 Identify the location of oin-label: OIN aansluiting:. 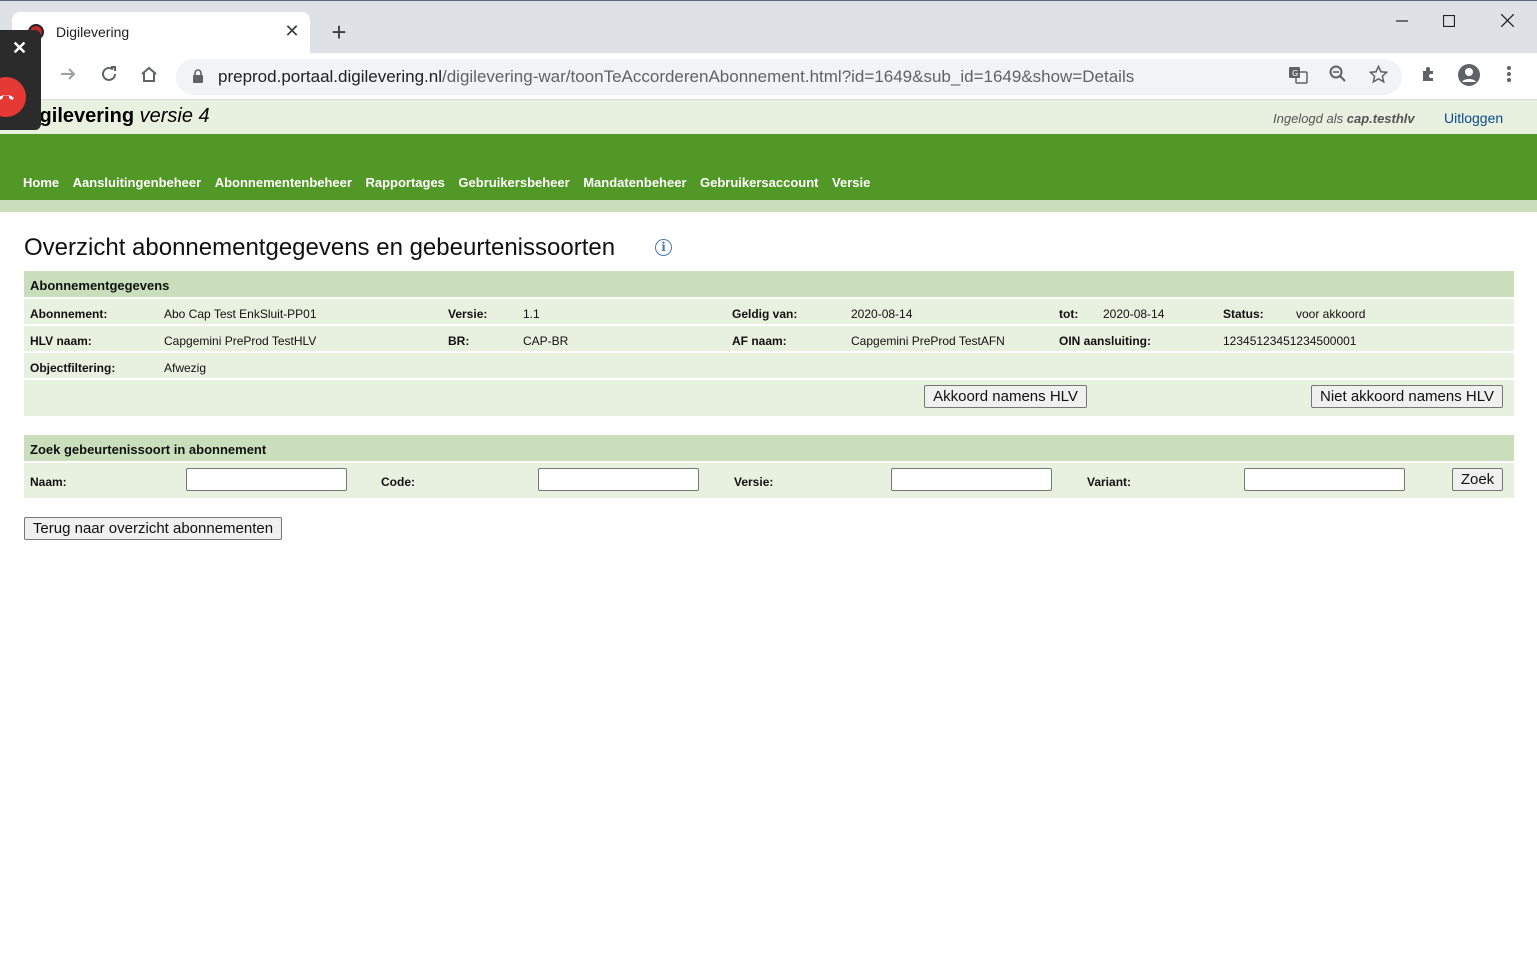
(1105, 341).